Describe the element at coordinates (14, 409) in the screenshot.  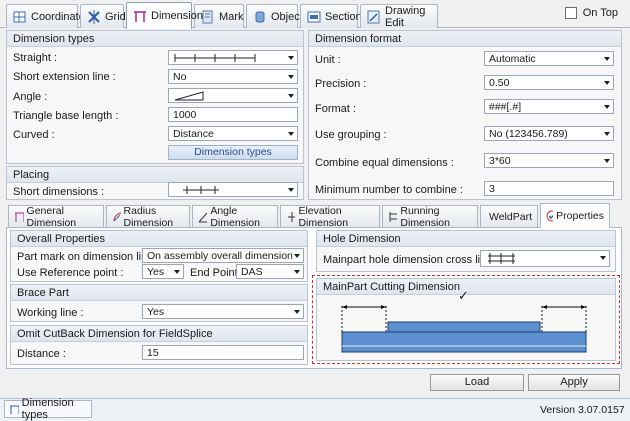
I see `dimension-types-icon` at that location.